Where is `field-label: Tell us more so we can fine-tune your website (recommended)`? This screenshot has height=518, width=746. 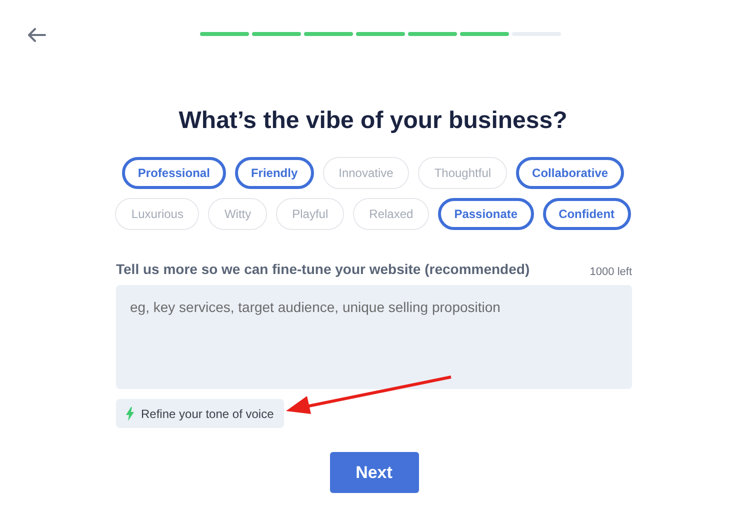 field-label: Tell us more so we can fine-tune your website (recommended) is located at coordinates (323, 269).